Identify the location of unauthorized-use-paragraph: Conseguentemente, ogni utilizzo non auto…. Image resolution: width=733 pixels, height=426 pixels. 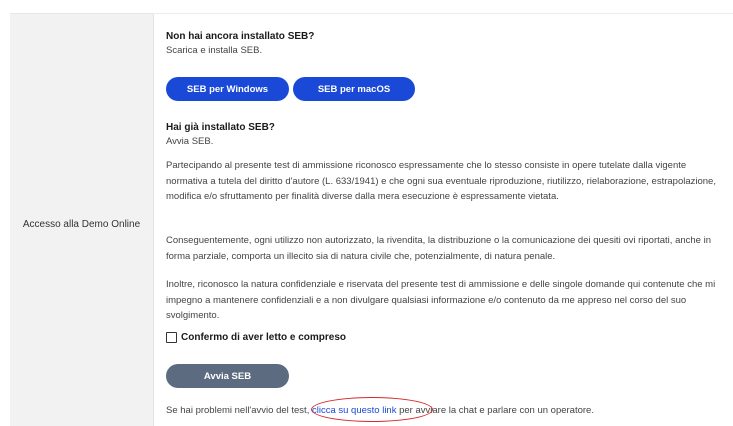
(438, 248).